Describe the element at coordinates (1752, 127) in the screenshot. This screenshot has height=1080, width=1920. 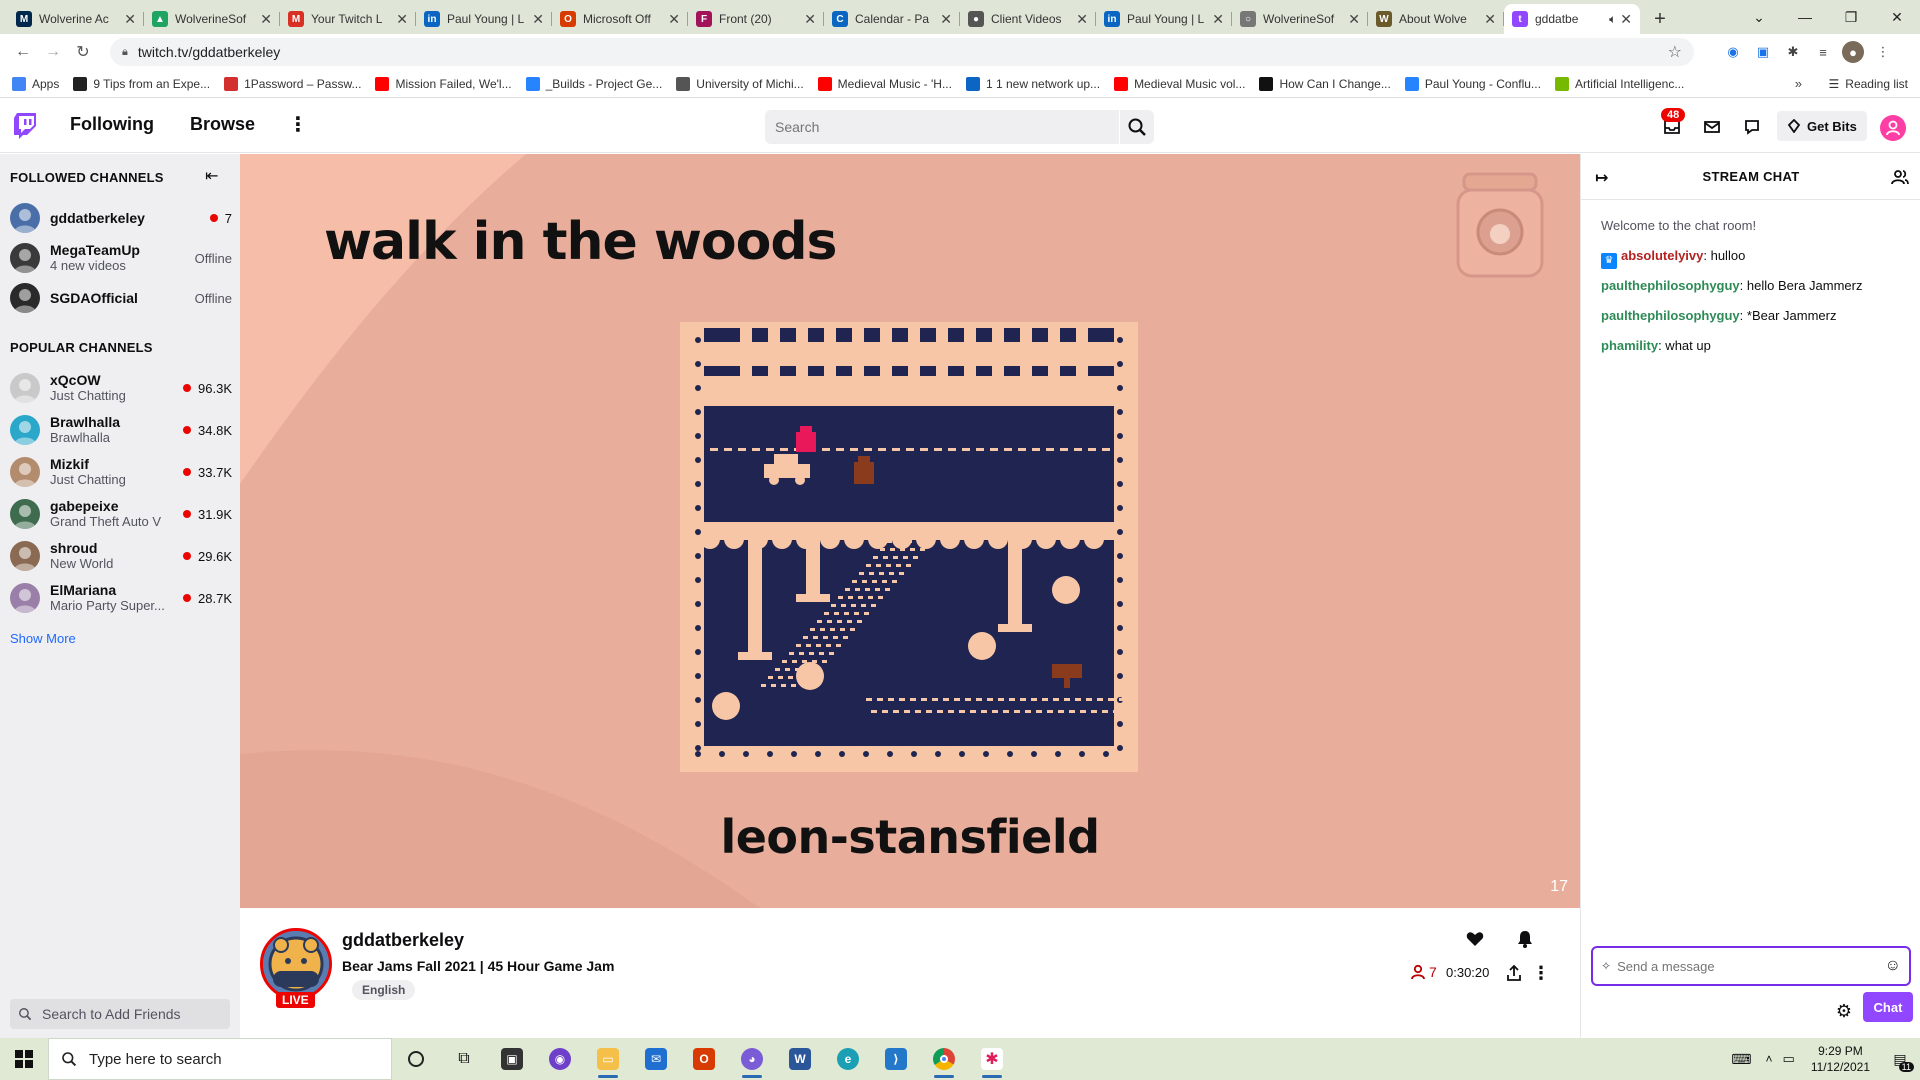
I see `activity-feed-button` at that location.